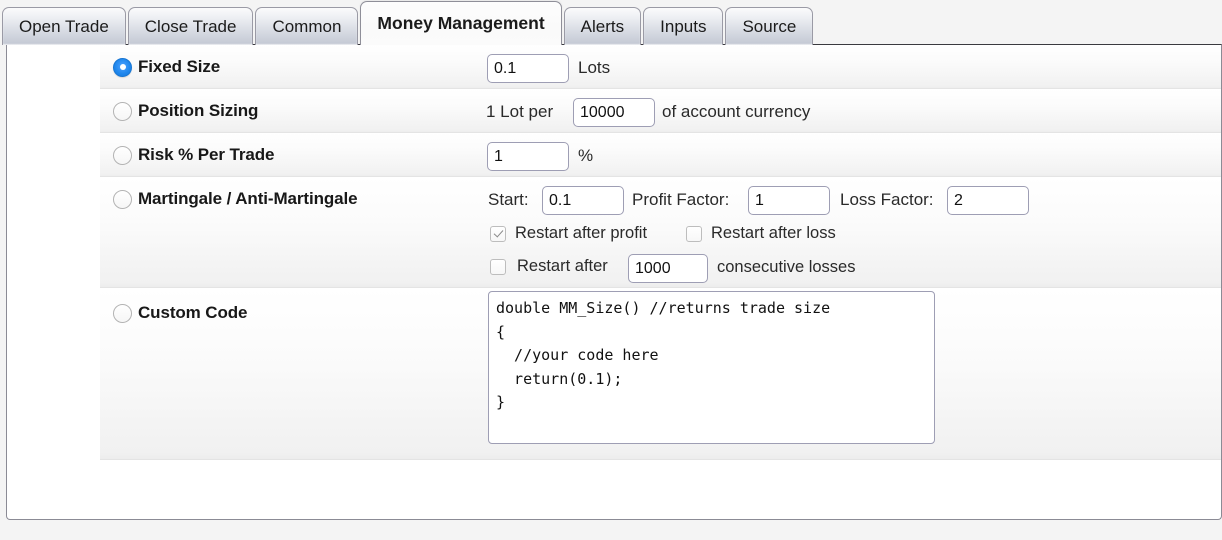 The image size is (1222, 540). Describe the element at coordinates (179, 66) in the screenshot. I see `fixed-size-label: Fixed Size` at that location.